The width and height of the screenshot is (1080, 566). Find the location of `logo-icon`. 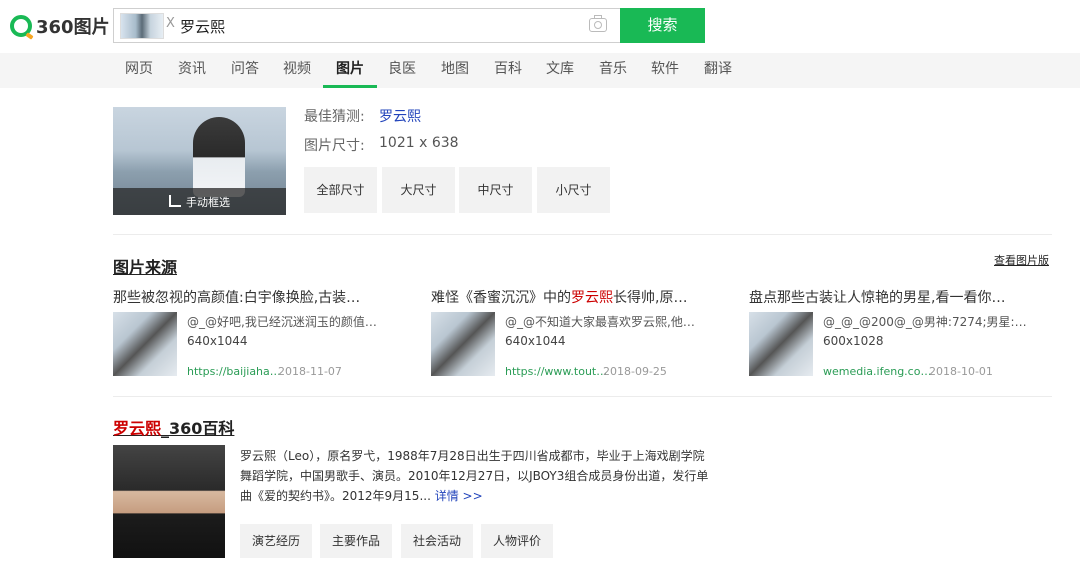

logo-icon is located at coordinates (21, 26).